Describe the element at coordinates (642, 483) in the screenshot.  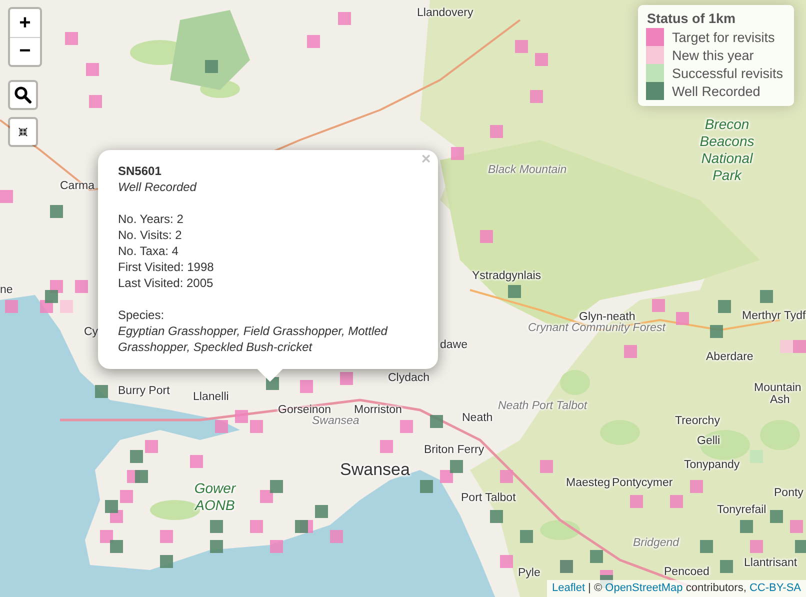
I see `place-label: Pontycymer` at that location.